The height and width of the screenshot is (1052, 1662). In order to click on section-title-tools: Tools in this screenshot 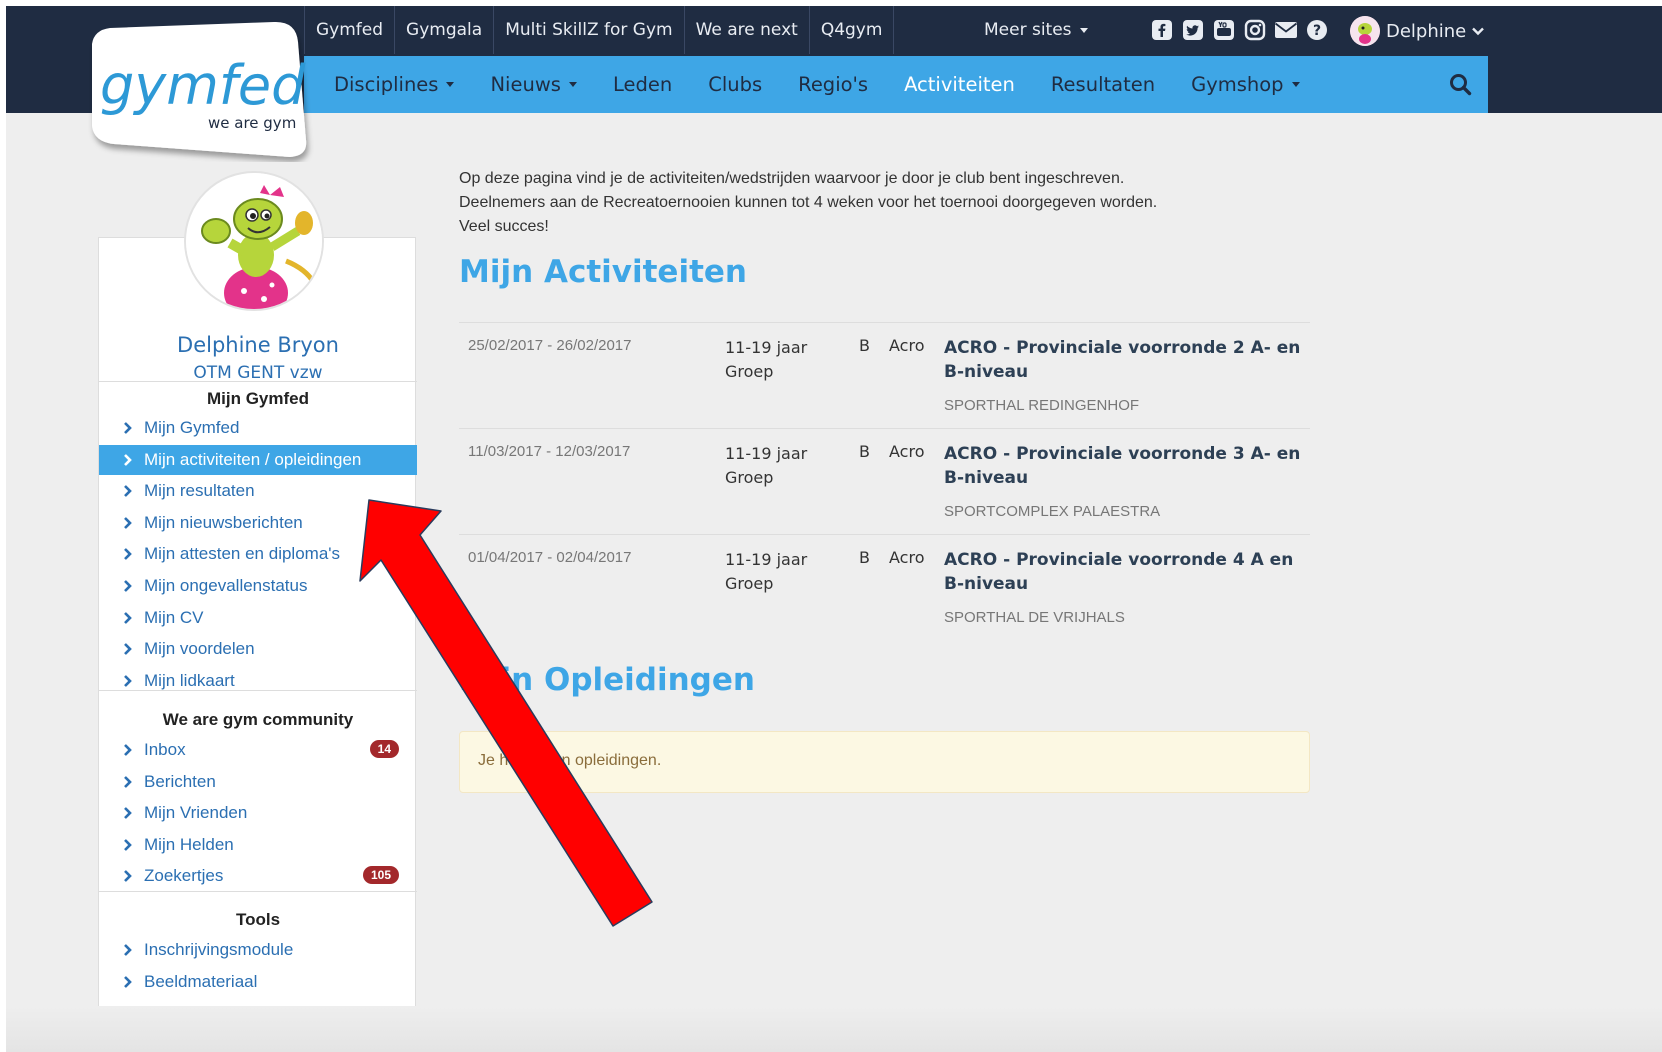, I will do `click(258, 919)`.